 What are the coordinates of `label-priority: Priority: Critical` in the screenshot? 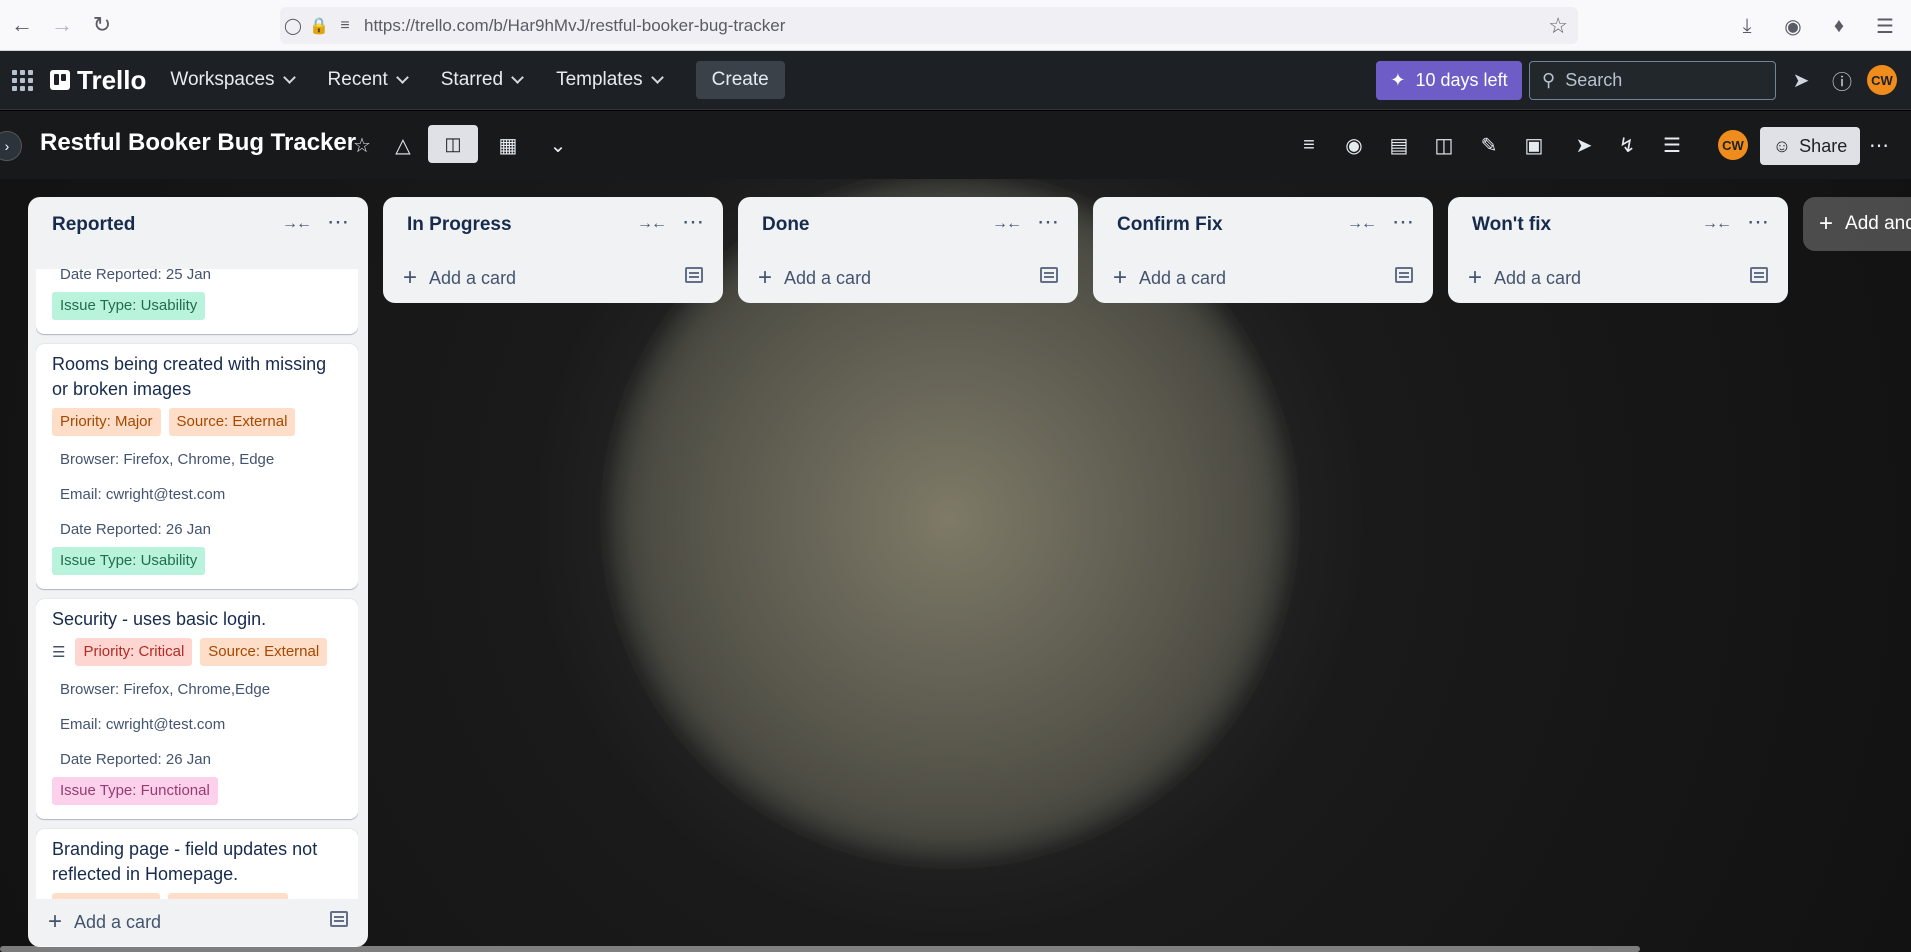 It's located at (134, 652).